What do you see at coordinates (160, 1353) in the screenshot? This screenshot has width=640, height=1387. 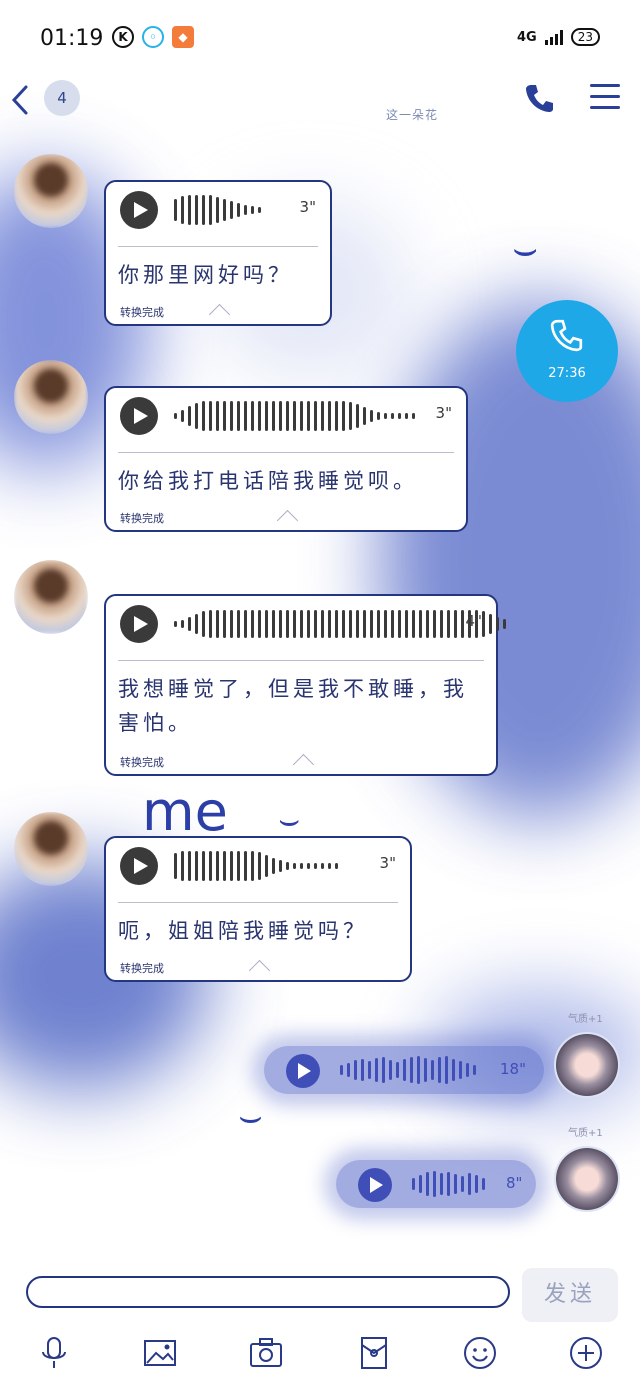 I see `image-icon` at bounding box center [160, 1353].